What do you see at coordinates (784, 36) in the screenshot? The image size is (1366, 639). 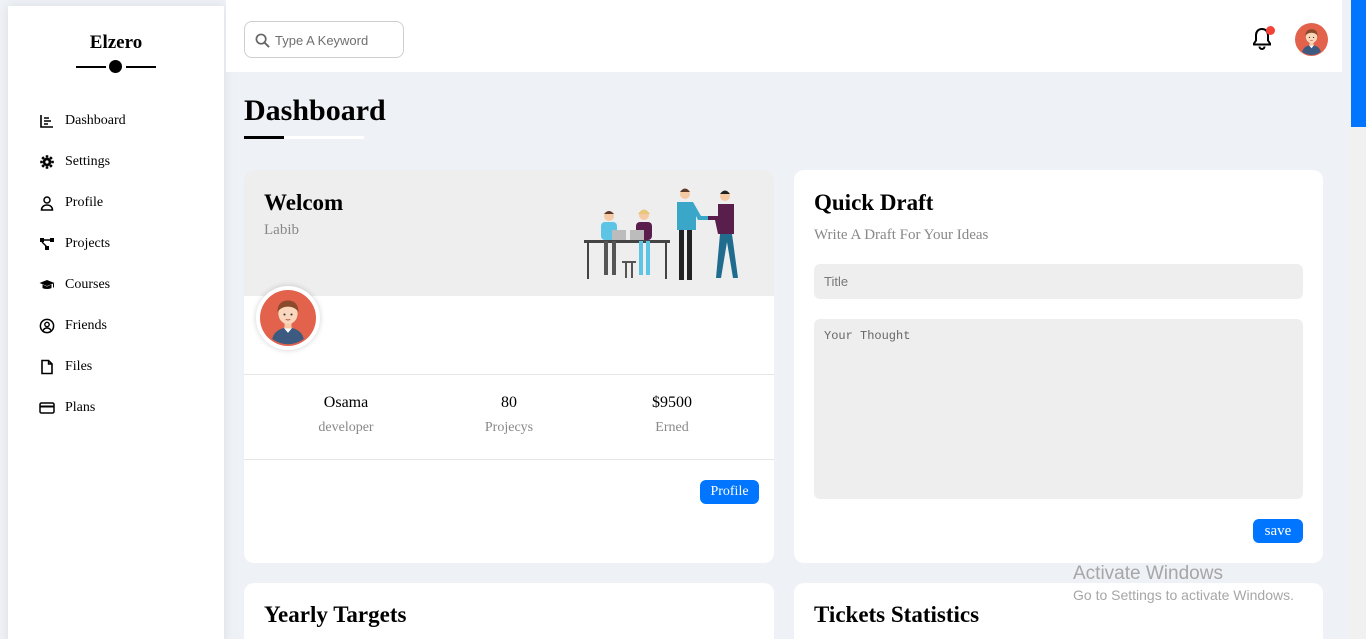 I see `top-header` at bounding box center [784, 36].